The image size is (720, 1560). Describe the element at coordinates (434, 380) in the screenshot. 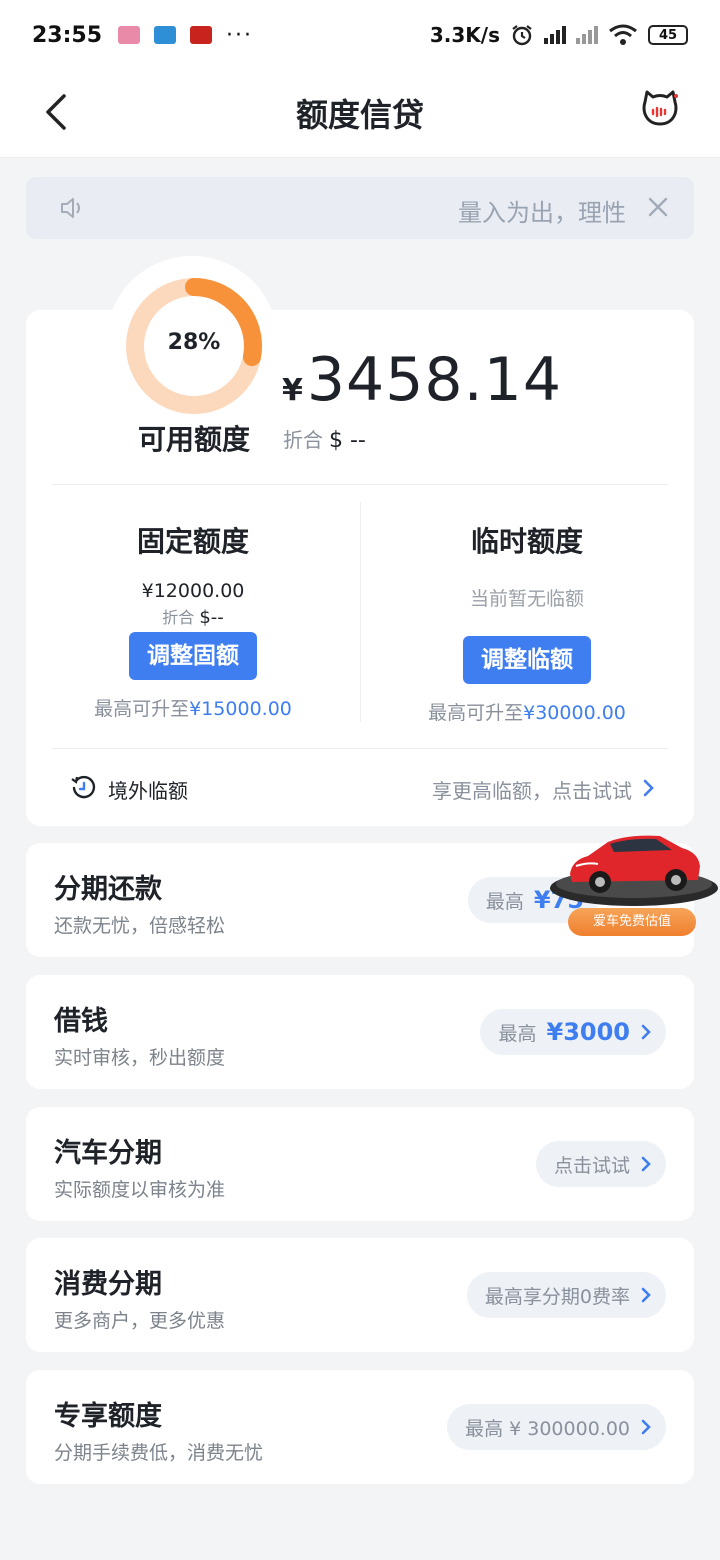

I see `available-amount-value: 3458.14` at that location.